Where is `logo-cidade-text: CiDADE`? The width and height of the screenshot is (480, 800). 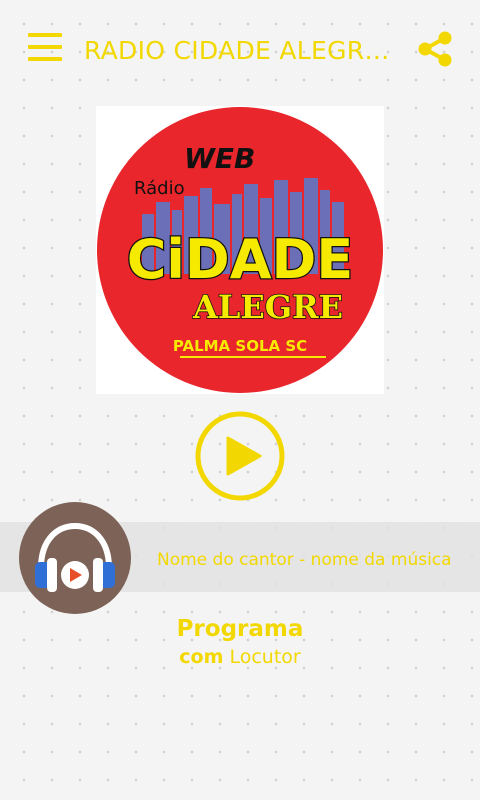
logo-cidade-text: CiDADE is located at coordinates (240, 259).